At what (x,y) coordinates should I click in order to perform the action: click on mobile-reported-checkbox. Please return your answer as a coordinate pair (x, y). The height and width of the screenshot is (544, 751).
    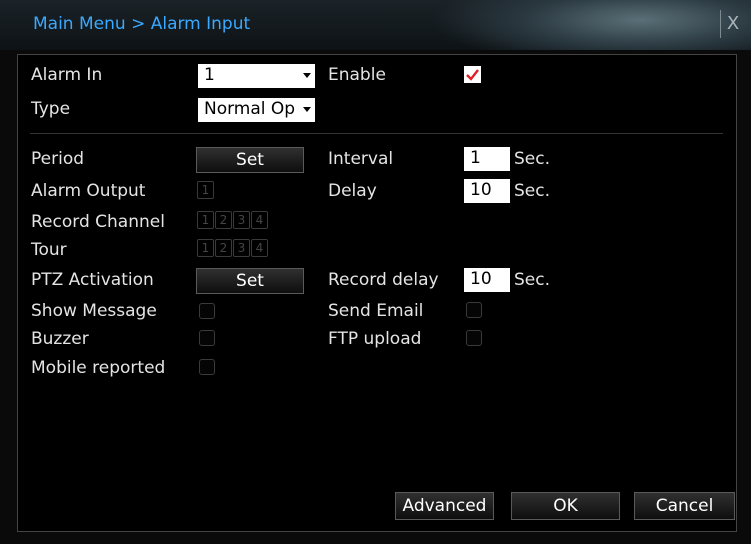
    Looking at the image, I should click on (207, 367).